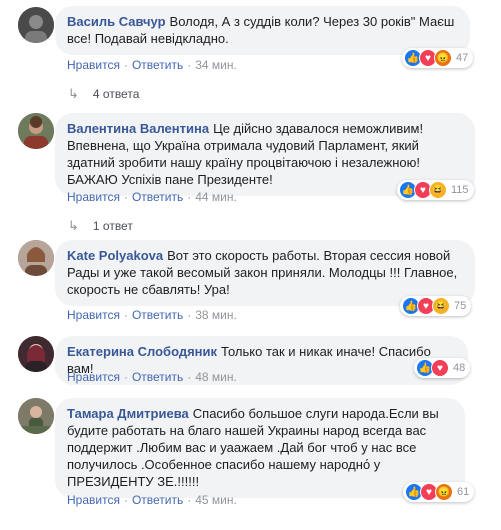  Describe the element at coordinates (460, 306) in the screenshot. I see `reaction-count: 75` at that location.